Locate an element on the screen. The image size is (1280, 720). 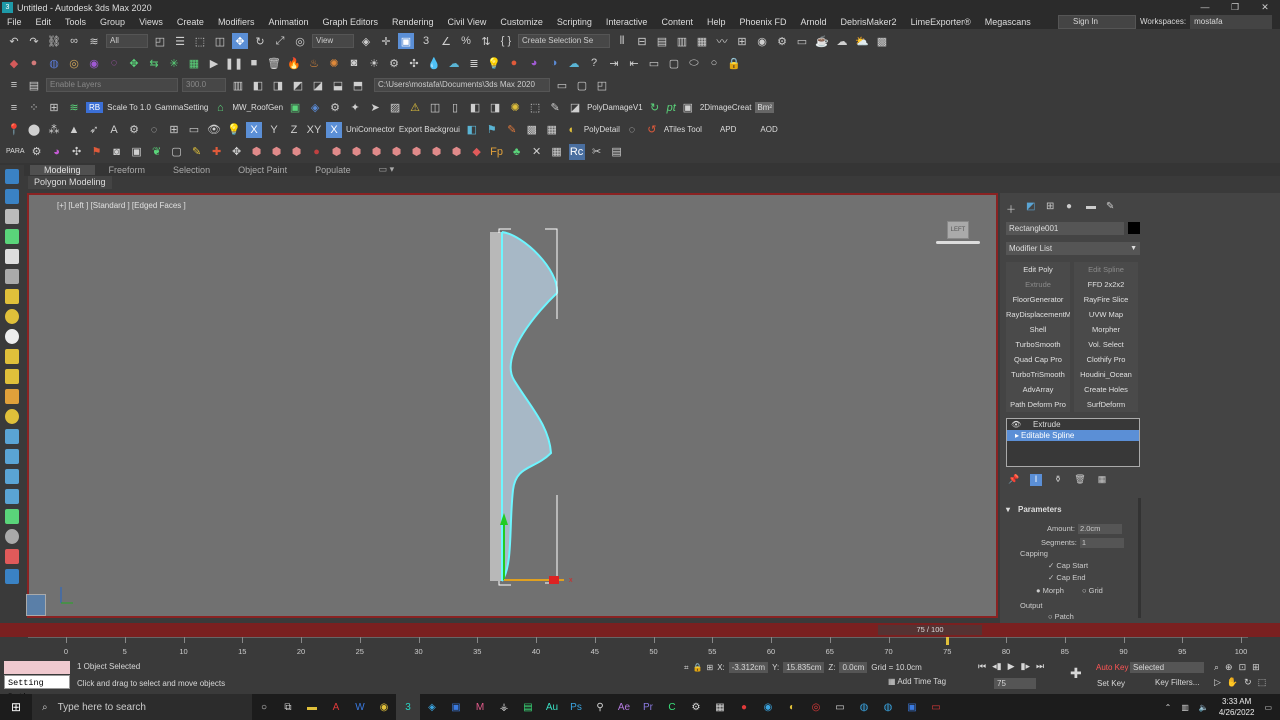
menu-file: File is located at coordinates (14, 22).